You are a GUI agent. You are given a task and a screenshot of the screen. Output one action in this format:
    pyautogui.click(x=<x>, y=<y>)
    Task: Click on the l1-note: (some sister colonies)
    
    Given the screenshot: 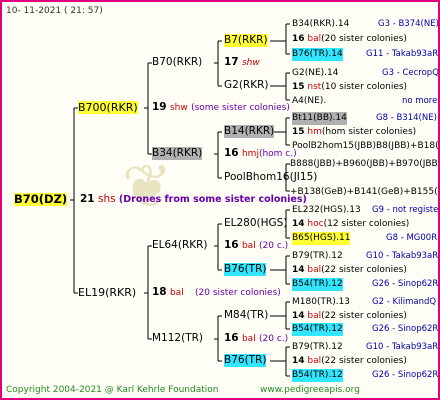 What is the action you would take?
    pyautogui.click(x=240, y=108)
    